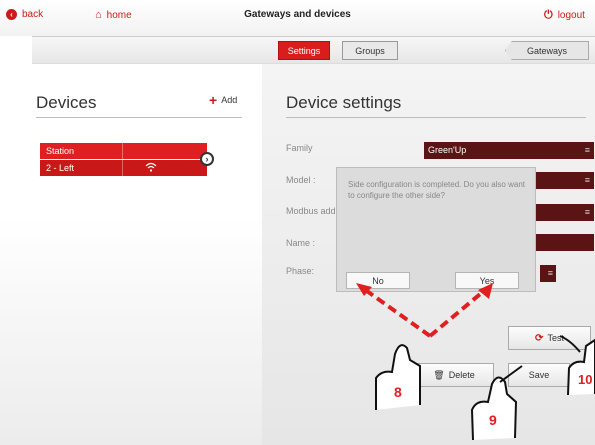  What do you see at coordinates (511, 374) in the screenshot?
I see `save-pointer` at bounding box center [511, 374].